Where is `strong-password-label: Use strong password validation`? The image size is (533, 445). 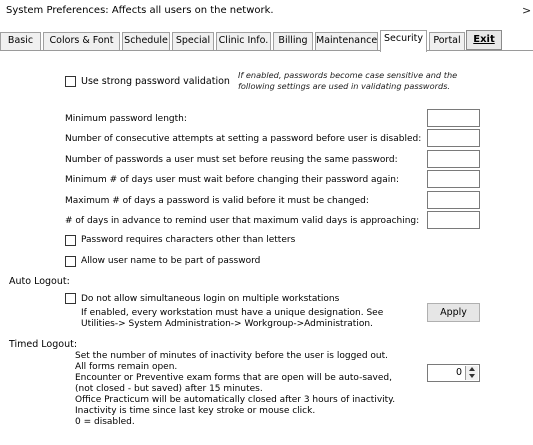
strong-password-label: Use strong password validation is located at coordinates (155, 81).